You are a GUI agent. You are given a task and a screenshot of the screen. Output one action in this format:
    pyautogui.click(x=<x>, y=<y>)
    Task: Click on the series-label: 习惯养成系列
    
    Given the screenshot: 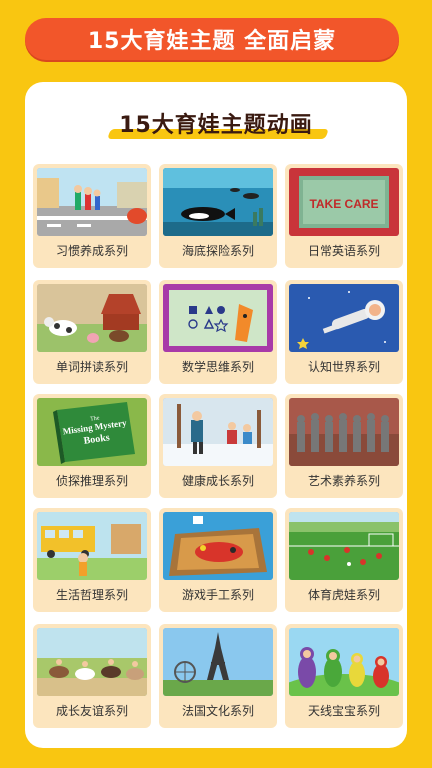 What is the action you would take?
    pyautogui.click(x=91, y=251)
    